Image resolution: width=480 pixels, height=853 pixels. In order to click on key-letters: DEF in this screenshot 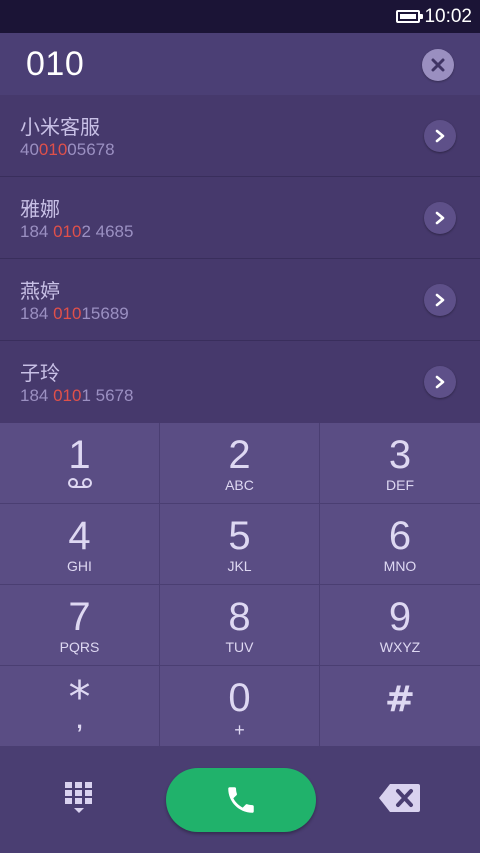, I will do `click(400, 485)`.